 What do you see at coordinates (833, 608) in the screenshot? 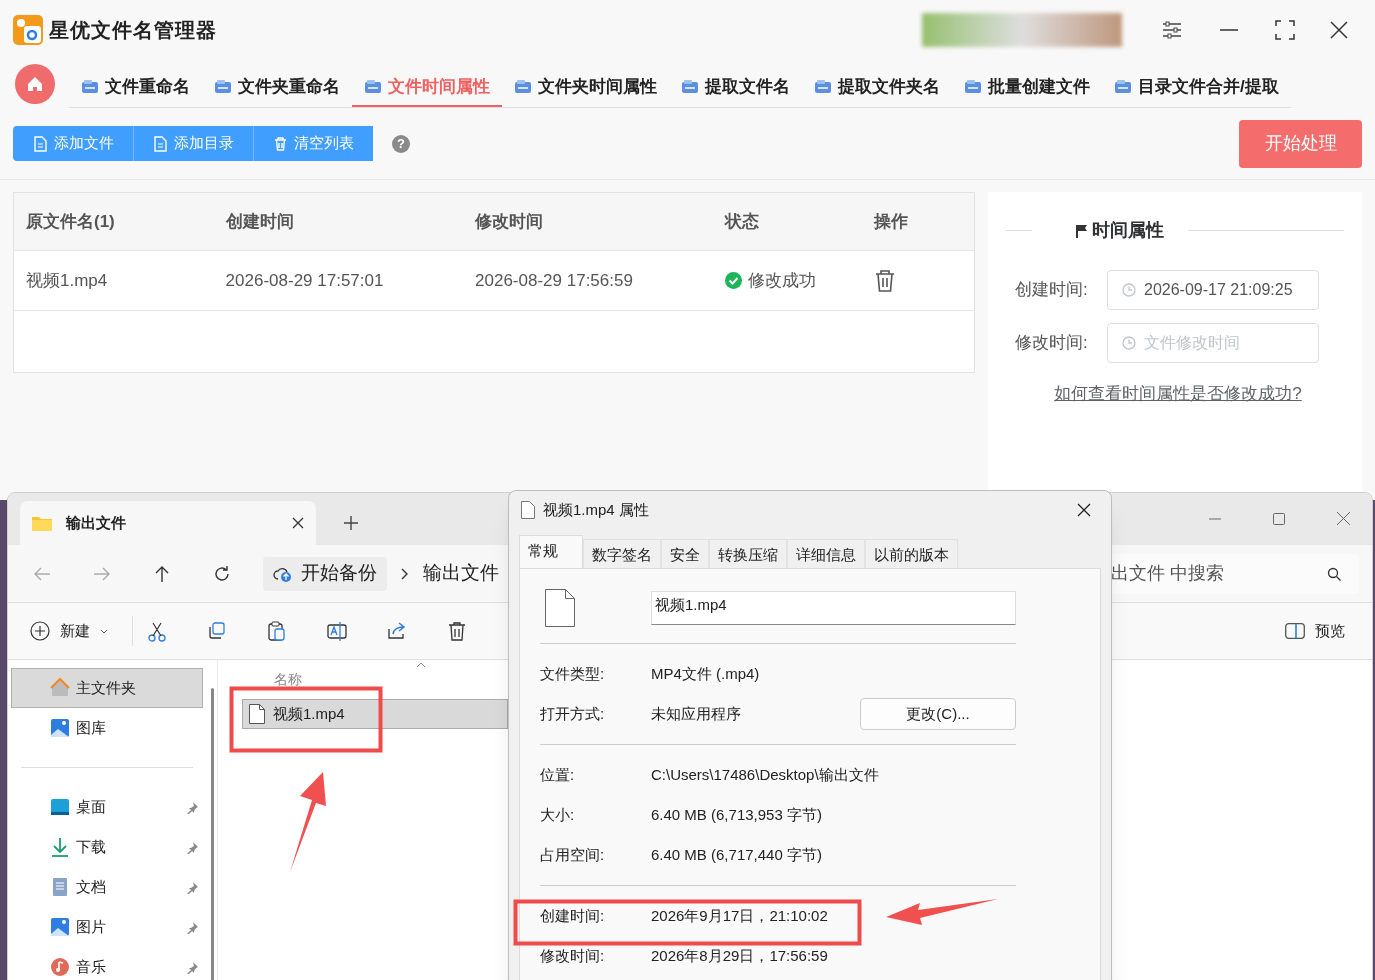
I see `file-name-field: 视频1.mp4` at bounding box center [833, 608].